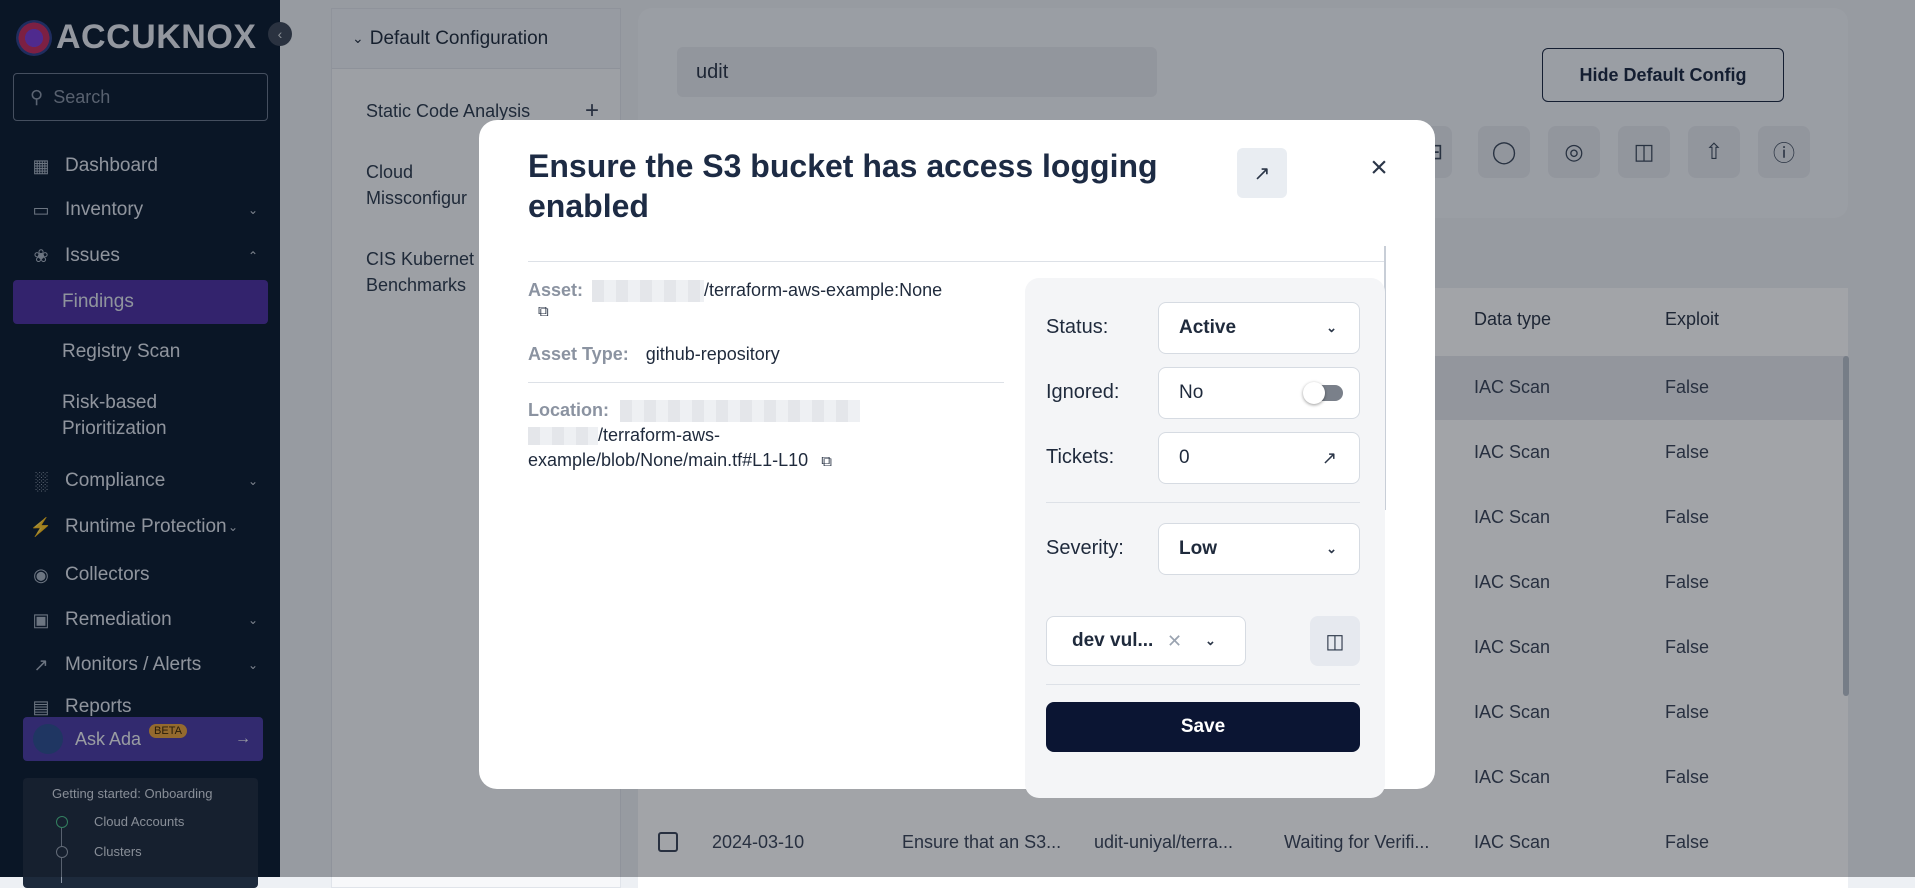  What do you see at coordinates (1259, 393) in the screenshot?
I see `ignored-field: No` at bounding box center [1259, 393].